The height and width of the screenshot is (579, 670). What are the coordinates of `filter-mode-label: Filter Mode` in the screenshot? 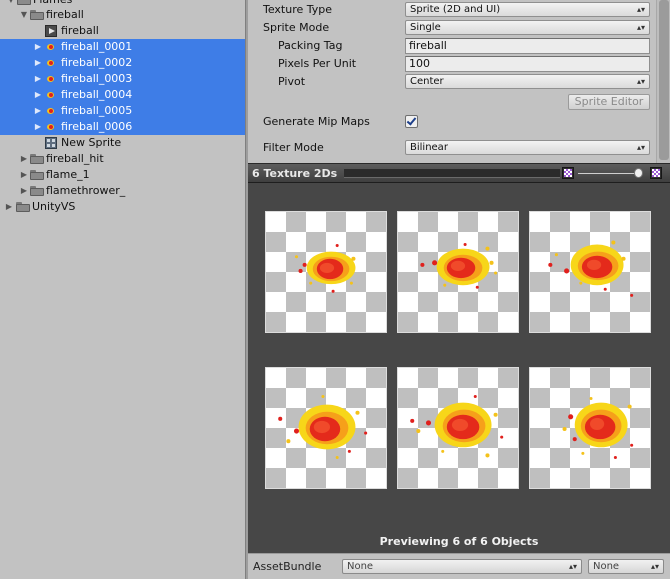 It's located at (293, 147).